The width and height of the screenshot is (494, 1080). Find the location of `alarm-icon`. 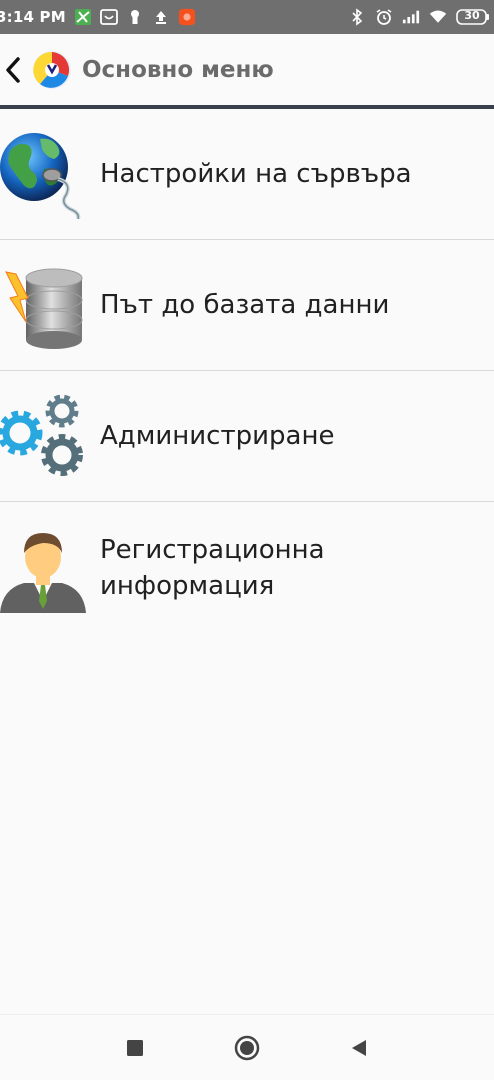

alarm-icon is located at coordinates (384, 17).